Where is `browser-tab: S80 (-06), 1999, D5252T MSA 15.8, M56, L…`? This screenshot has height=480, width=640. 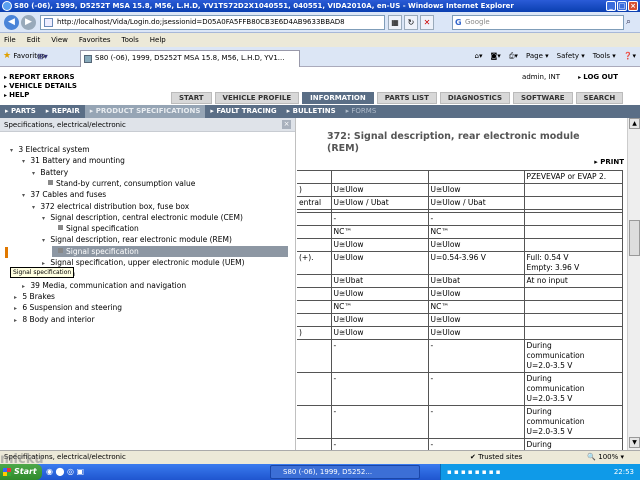
browser-tab: S80 (-06), 1999, D5252T MSA 15.8, M56, L… is located at coordinates (190, 58).